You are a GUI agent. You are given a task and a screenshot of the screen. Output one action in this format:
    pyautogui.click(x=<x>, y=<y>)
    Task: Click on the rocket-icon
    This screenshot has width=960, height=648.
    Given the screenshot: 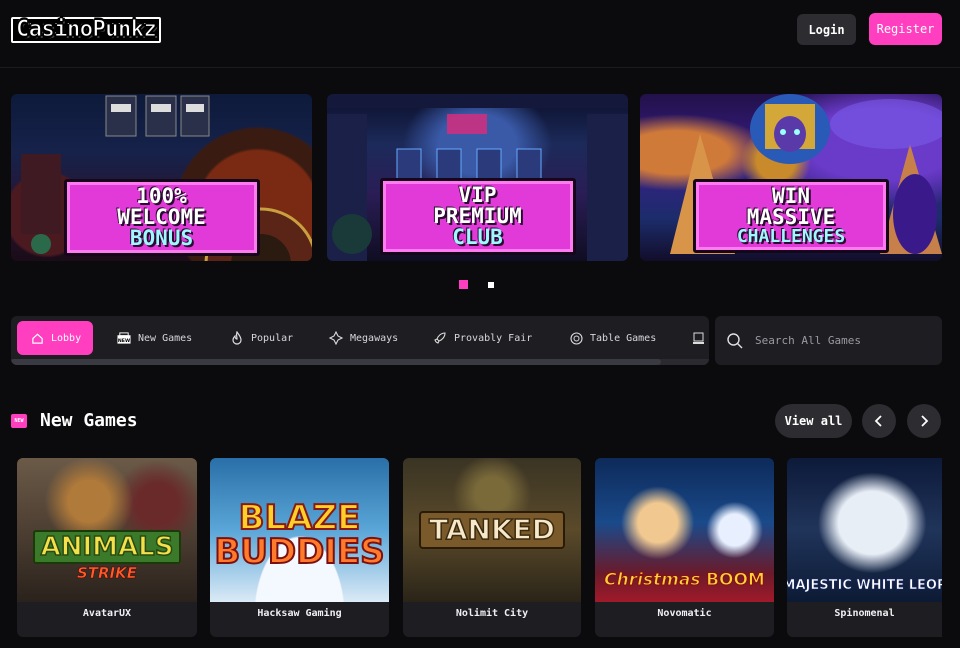 What is the action you would take?
    pyautogui.click(x=440, y=338)
    